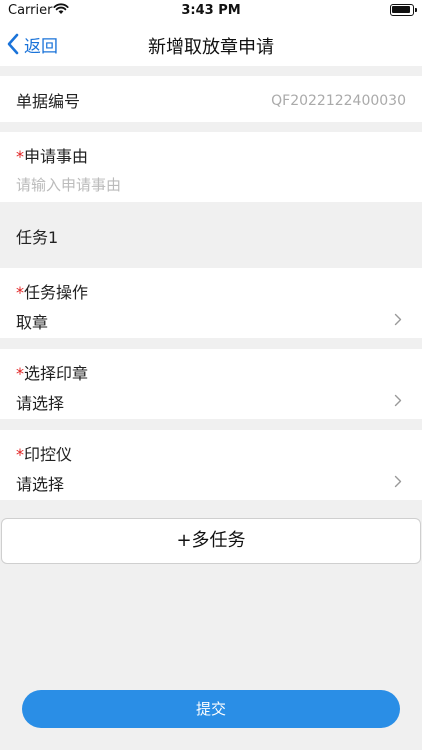  Describe the element at coordinates (338, 101) in the screenshot. I see `doc-number-value: QF2022122400030` at that location.